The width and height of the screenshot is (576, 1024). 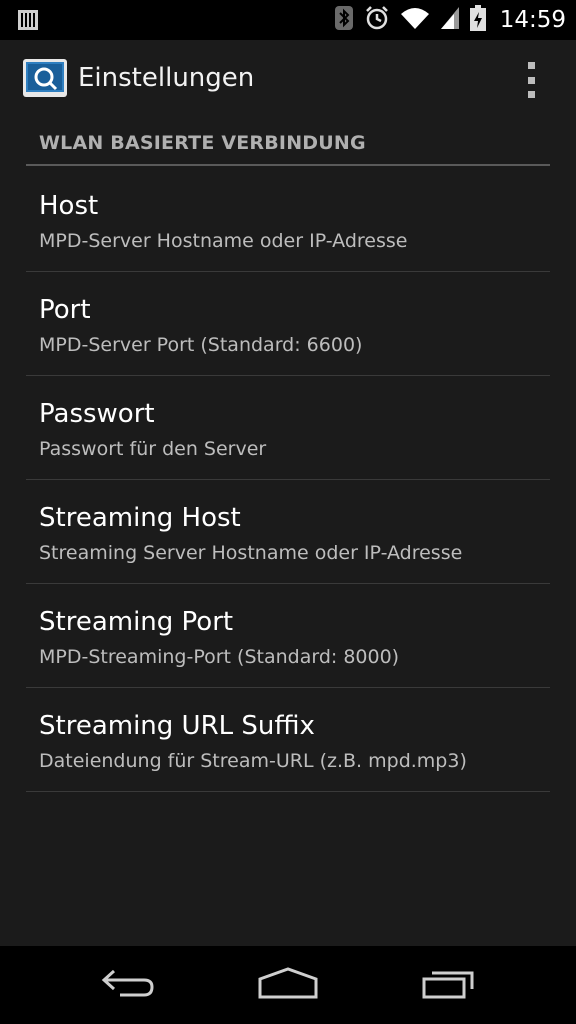 What do you see at coordinates (97, 414) in the screenshot?
I see `pref-title: Passwort` at bounding box center [97, 414].